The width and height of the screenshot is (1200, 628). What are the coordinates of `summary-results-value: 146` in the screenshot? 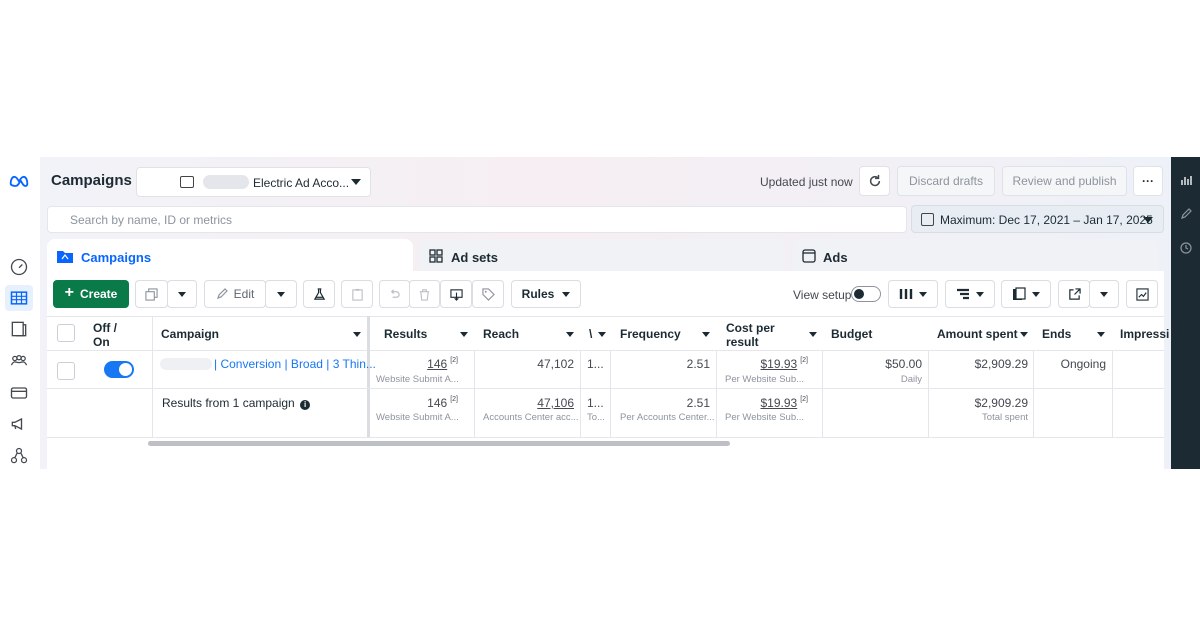 It's located at (437, 403).